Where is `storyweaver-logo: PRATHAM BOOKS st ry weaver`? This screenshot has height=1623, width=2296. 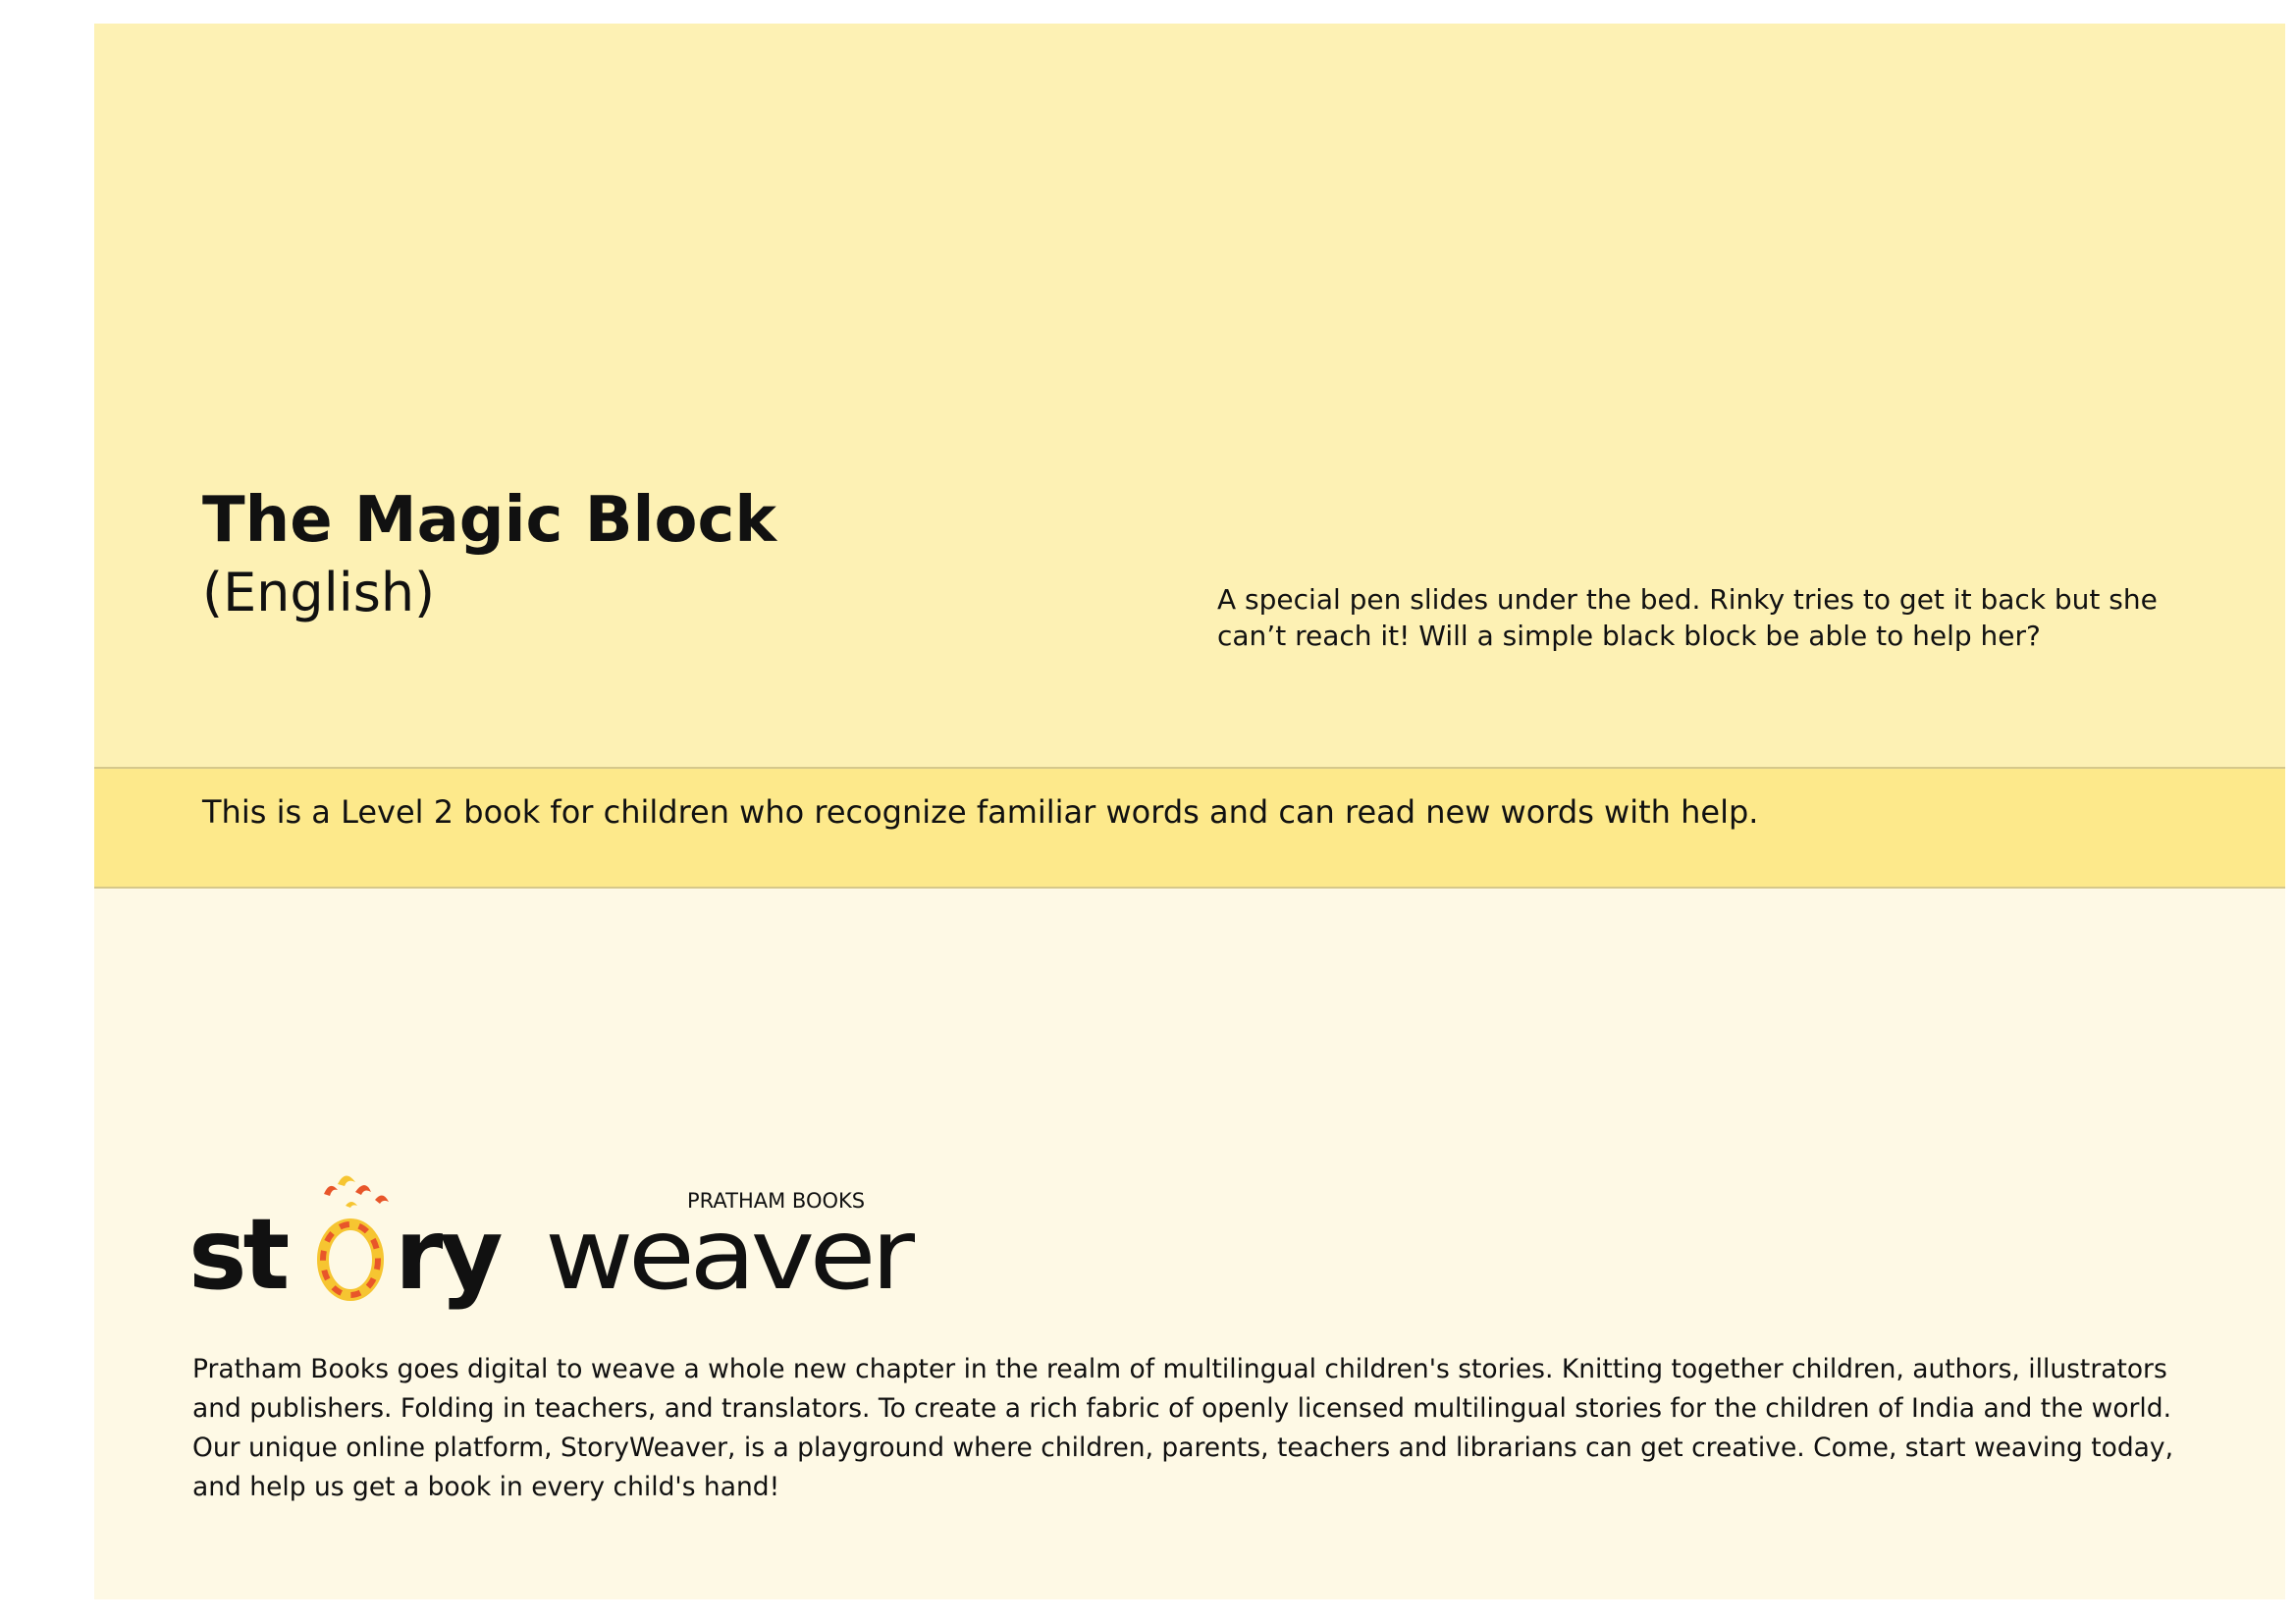
storyweaver-logo: PRATHAM BOOKS st ry weaver is located at coordinates (551, 1243).